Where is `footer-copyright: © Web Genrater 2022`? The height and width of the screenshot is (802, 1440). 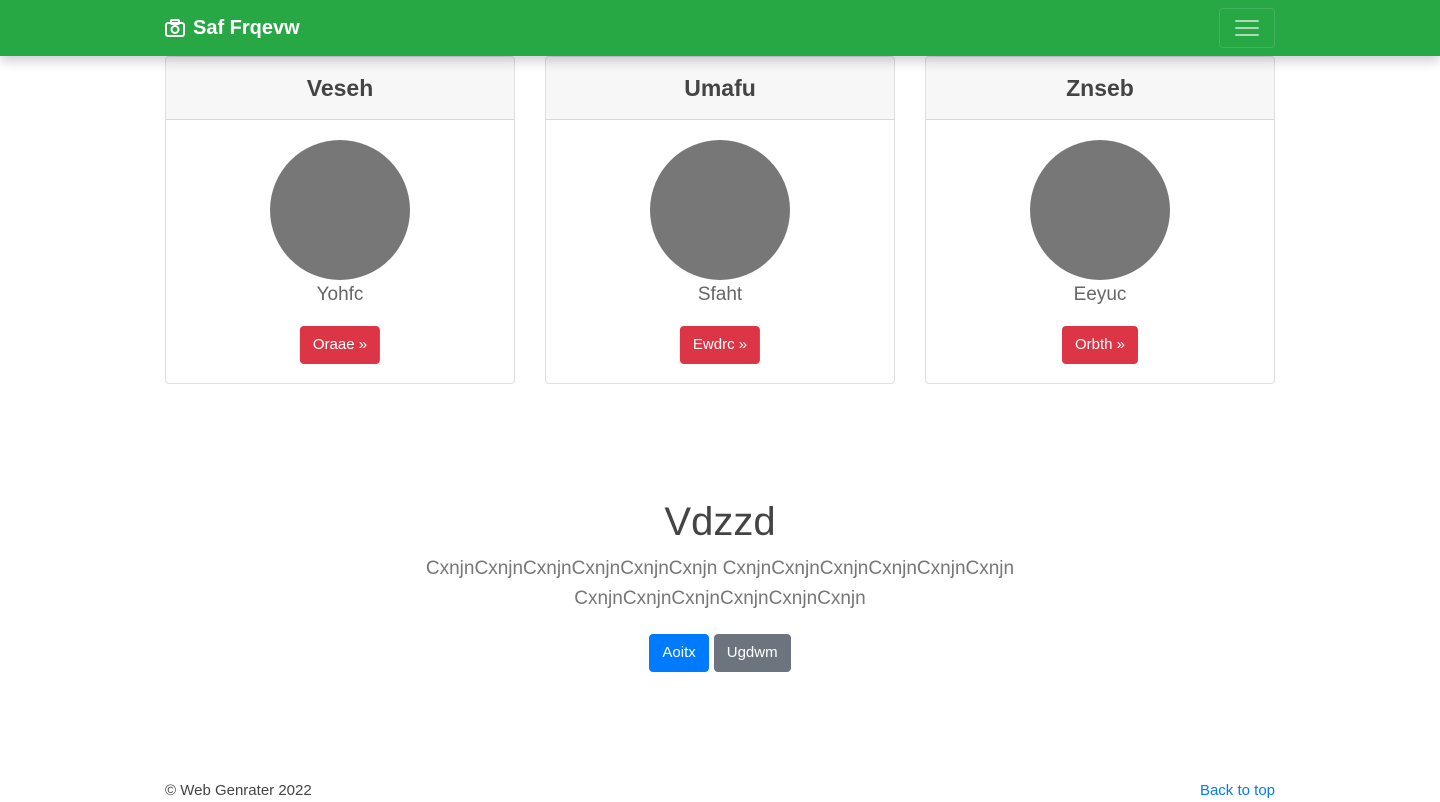 footer-copyright: © Web Genrater 2022 is located at coordinates (238, 790).